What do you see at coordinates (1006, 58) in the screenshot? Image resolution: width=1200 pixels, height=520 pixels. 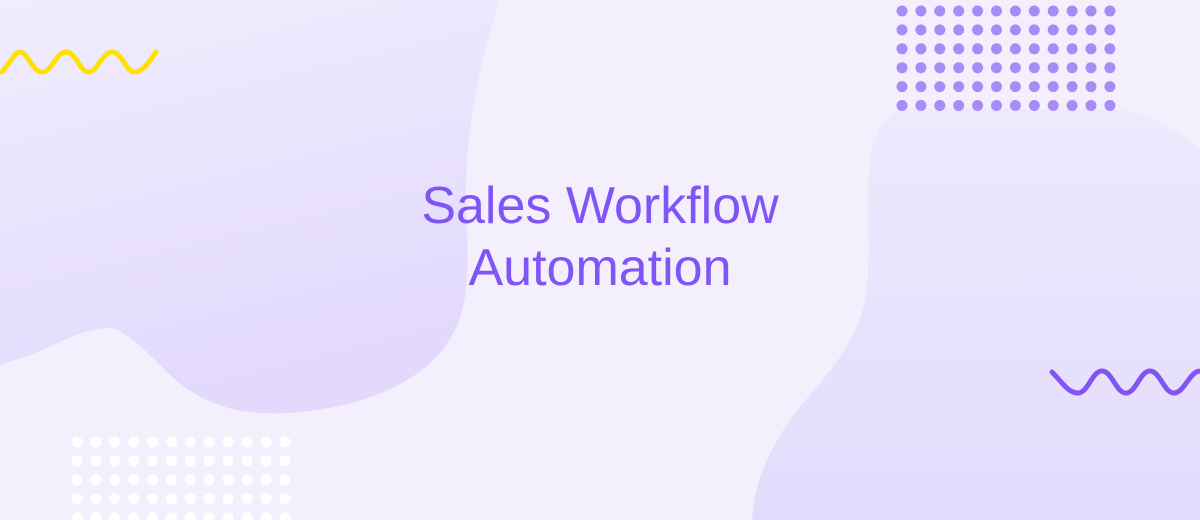 I see `top-right-dot-grid` at bounding box center [1006, 58].